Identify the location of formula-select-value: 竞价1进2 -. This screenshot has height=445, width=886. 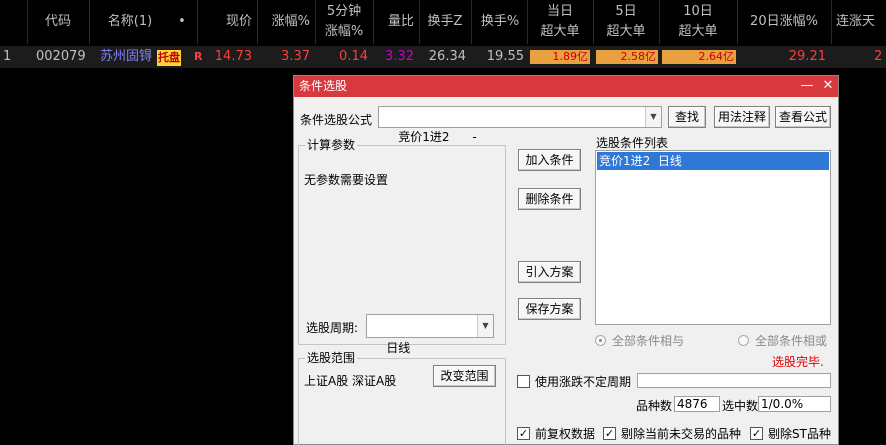
(437, 137).